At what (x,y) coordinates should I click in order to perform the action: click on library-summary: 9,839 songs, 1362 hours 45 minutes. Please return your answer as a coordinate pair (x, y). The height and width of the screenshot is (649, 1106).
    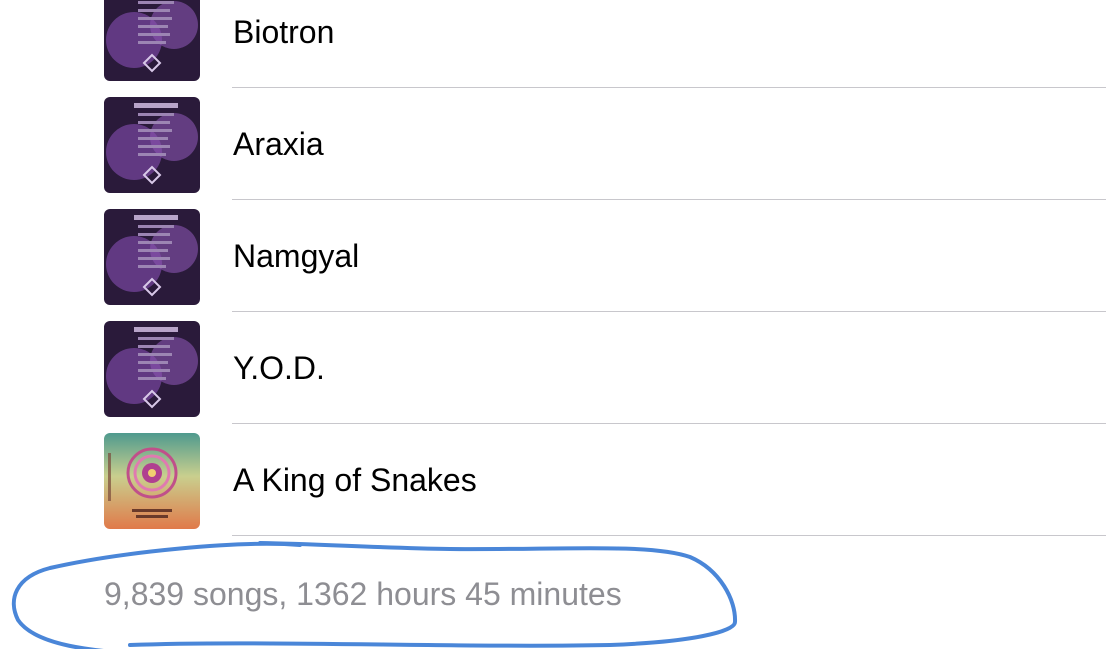
    Looking at the image, I should click on (363, 594).